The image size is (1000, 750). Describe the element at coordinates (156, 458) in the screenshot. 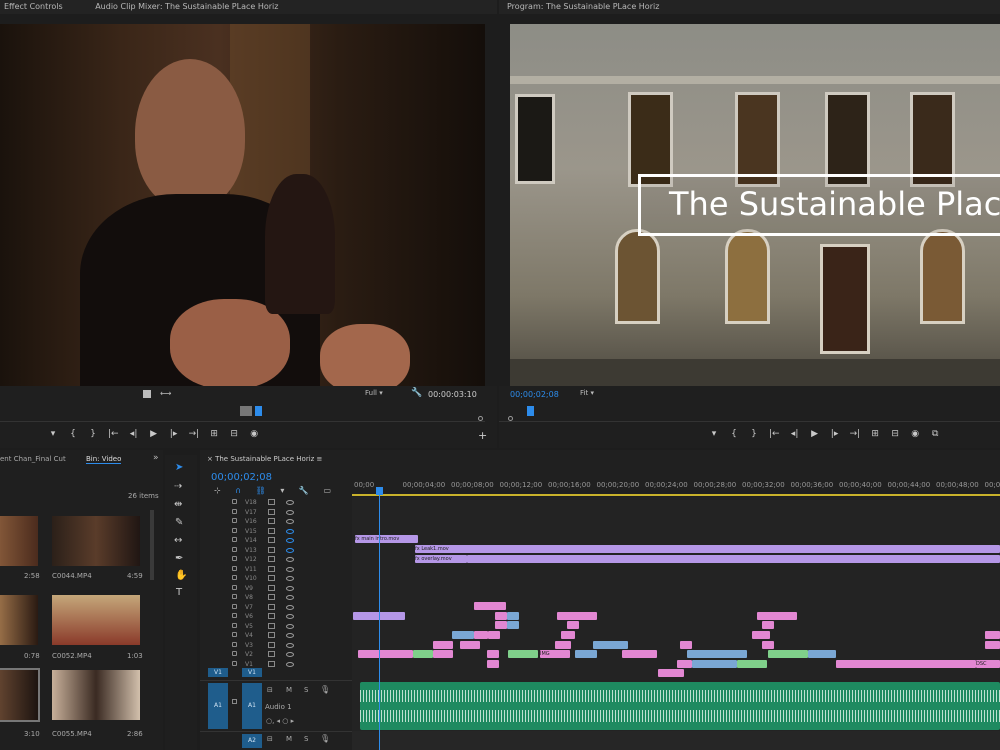

I see `panel-menu-icon: »` at that location.